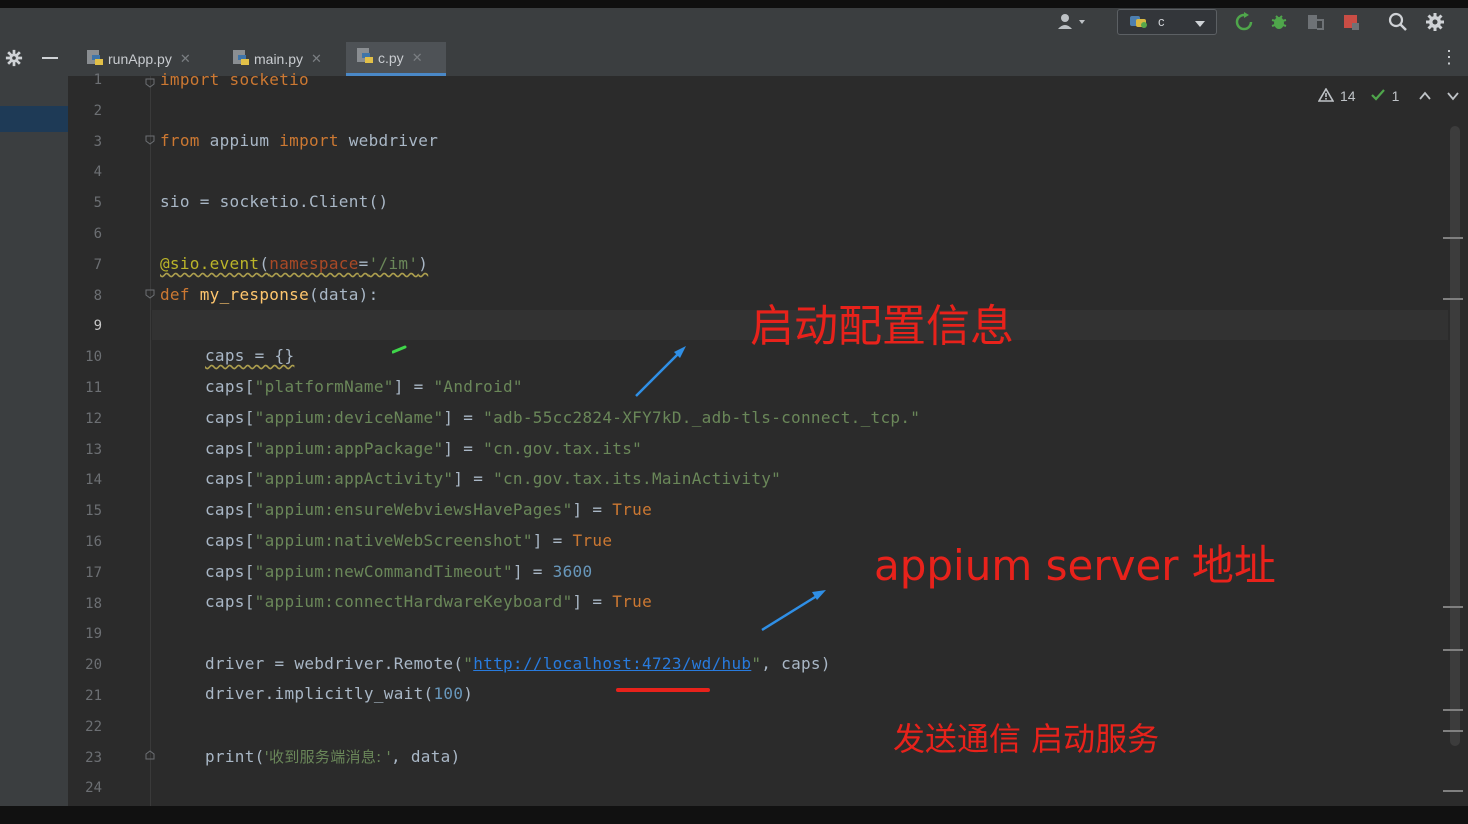 The image size is (1468, 824). I want to click on code-line-10: caps = {}, so click(249, 355).